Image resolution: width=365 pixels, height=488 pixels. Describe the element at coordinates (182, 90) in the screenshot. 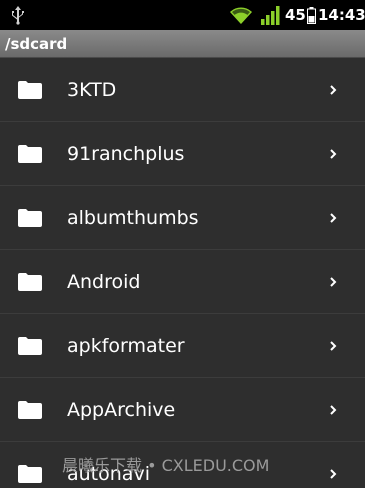

I see `folder-item-3ktd: 3KTD` at that location.